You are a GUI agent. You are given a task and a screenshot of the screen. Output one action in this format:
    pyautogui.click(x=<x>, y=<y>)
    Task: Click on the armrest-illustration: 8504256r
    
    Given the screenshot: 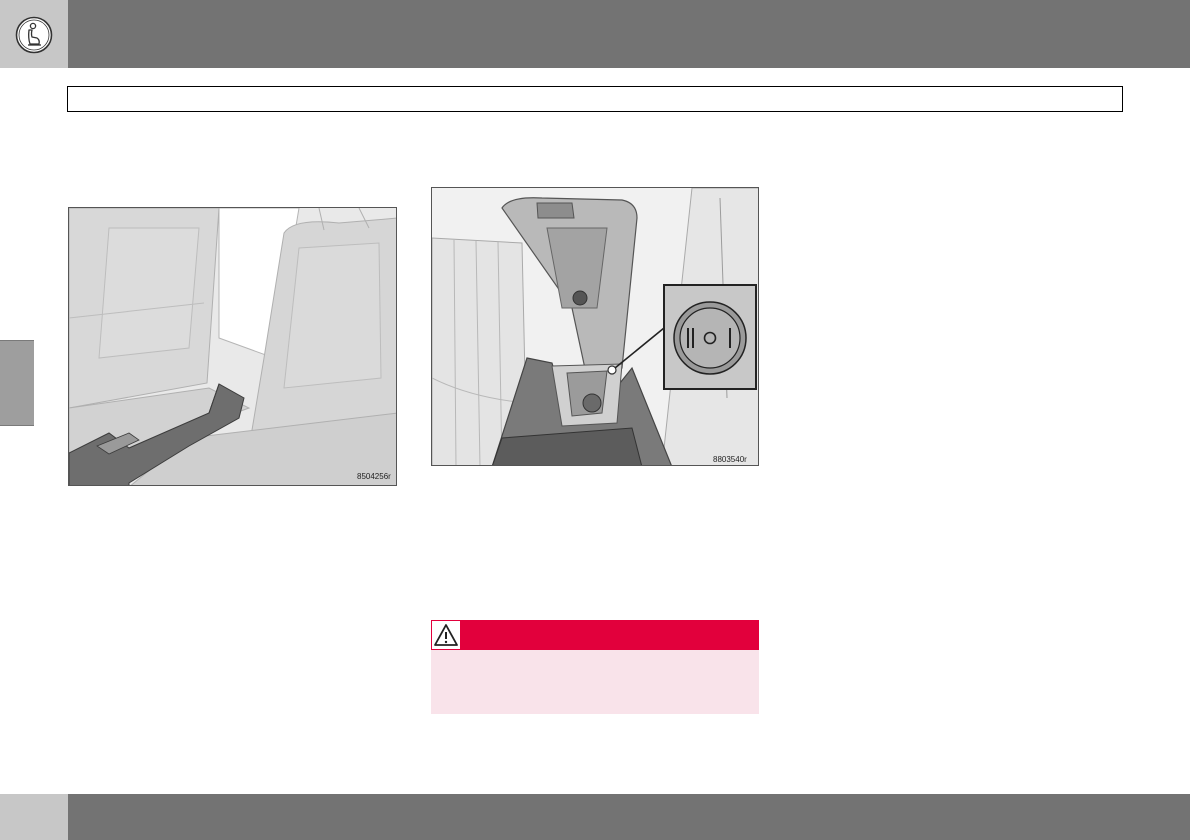 What is the action you would take?
    pyautogui.click(x=232, y=346)
    